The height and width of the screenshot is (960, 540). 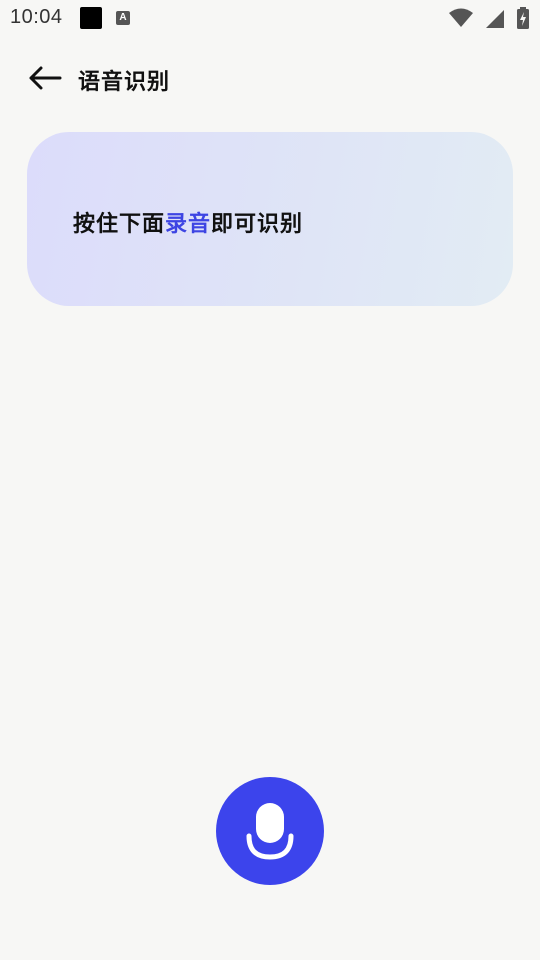 I want to click on status-bar: 10:04 A, so click(x=270, y=18).